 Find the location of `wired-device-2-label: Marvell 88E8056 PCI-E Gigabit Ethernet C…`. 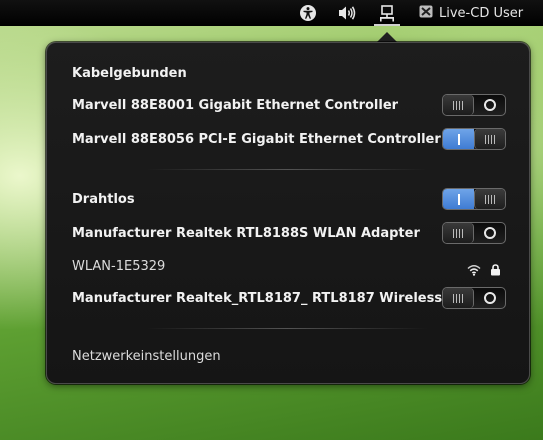

wired-device-2-label: Marvell 88E8056 PCI-E Gigabit Ethernet C… is located at coordinates (256, 139).